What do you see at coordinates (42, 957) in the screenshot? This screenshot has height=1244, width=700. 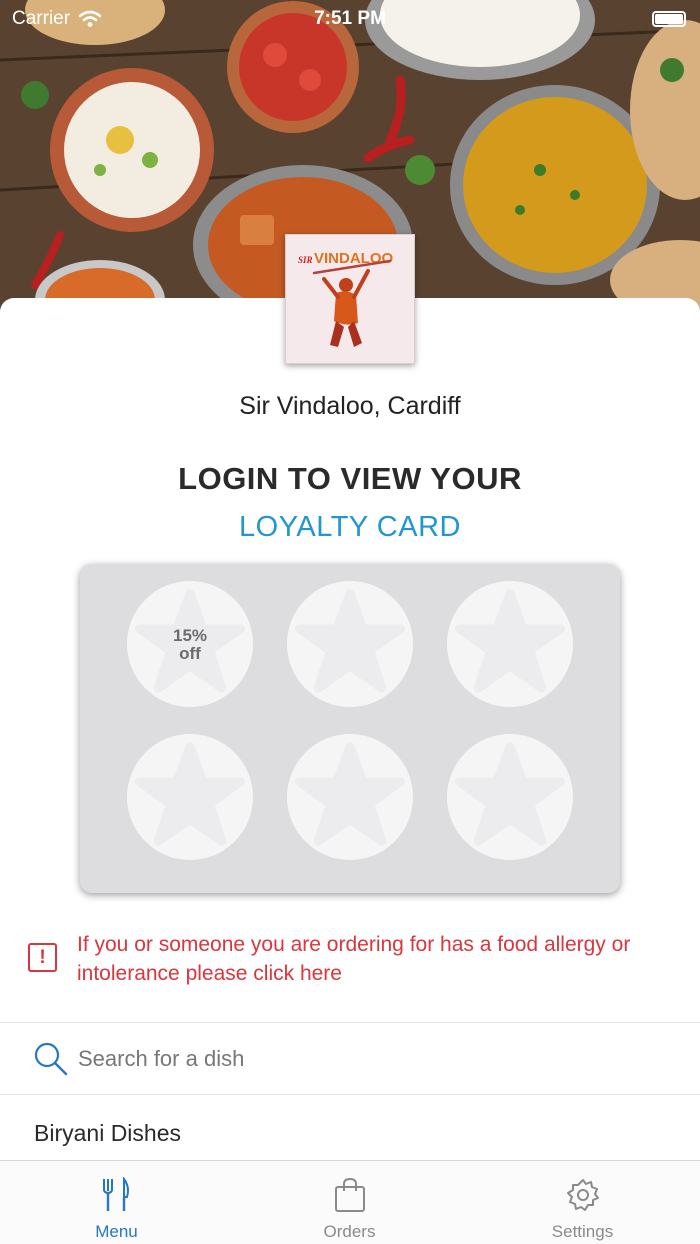 I see `alert-icon: !` at bounding box center [42, 957].